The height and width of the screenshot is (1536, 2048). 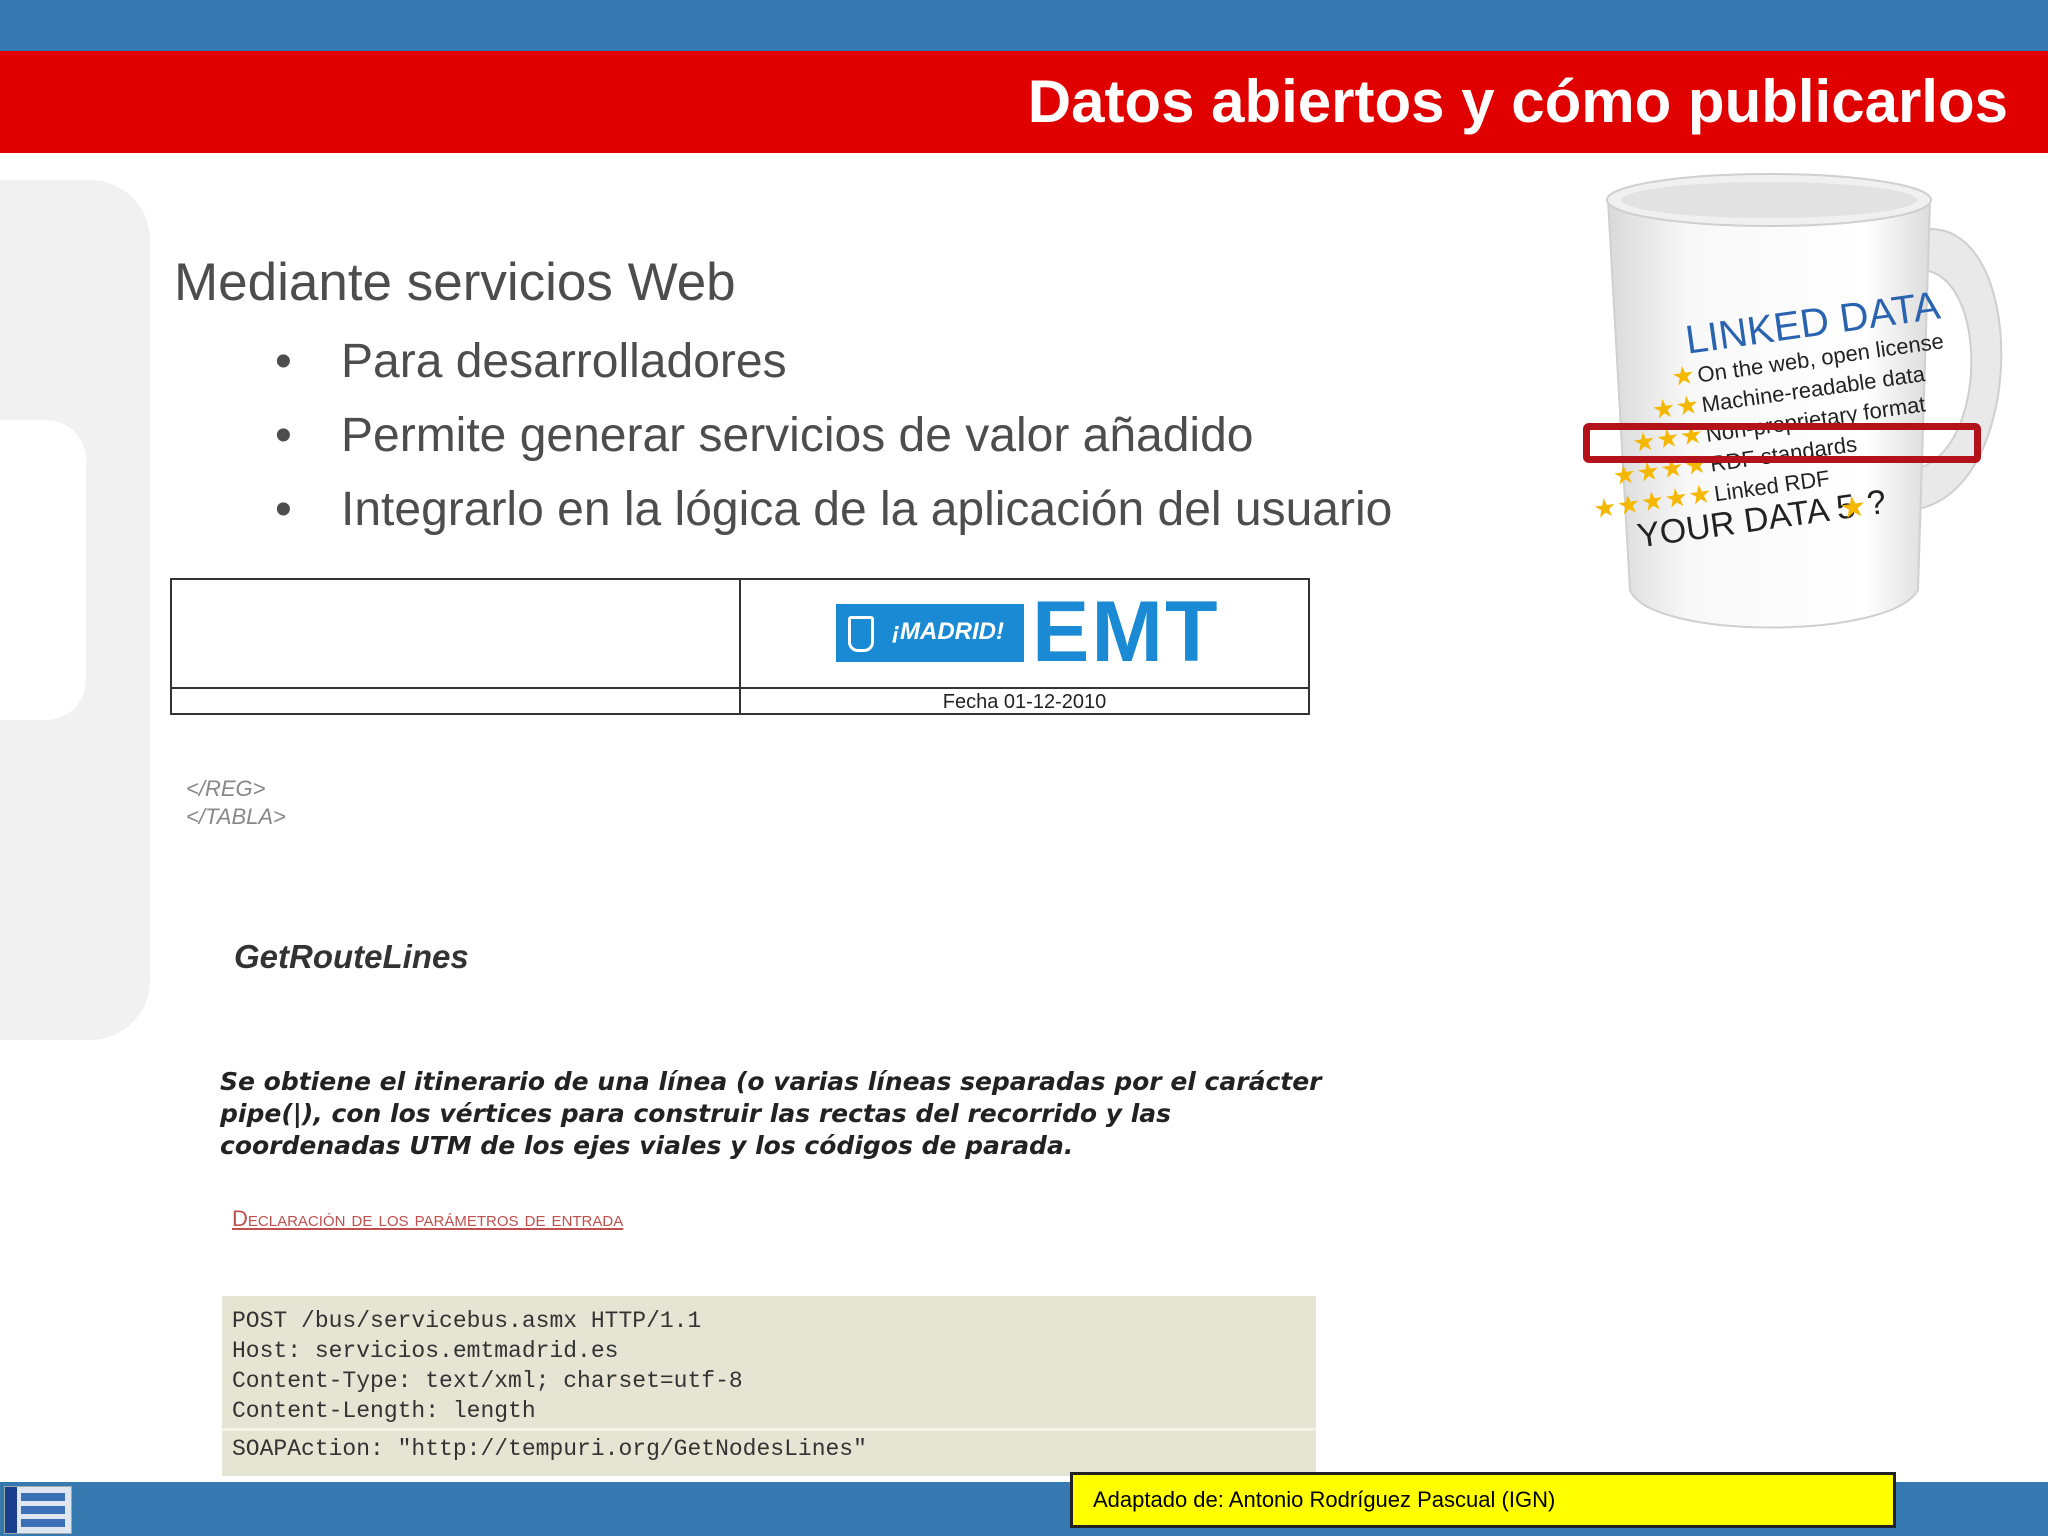 I want to click on method-name: GetRouteLines, so click(x=351, y=956).